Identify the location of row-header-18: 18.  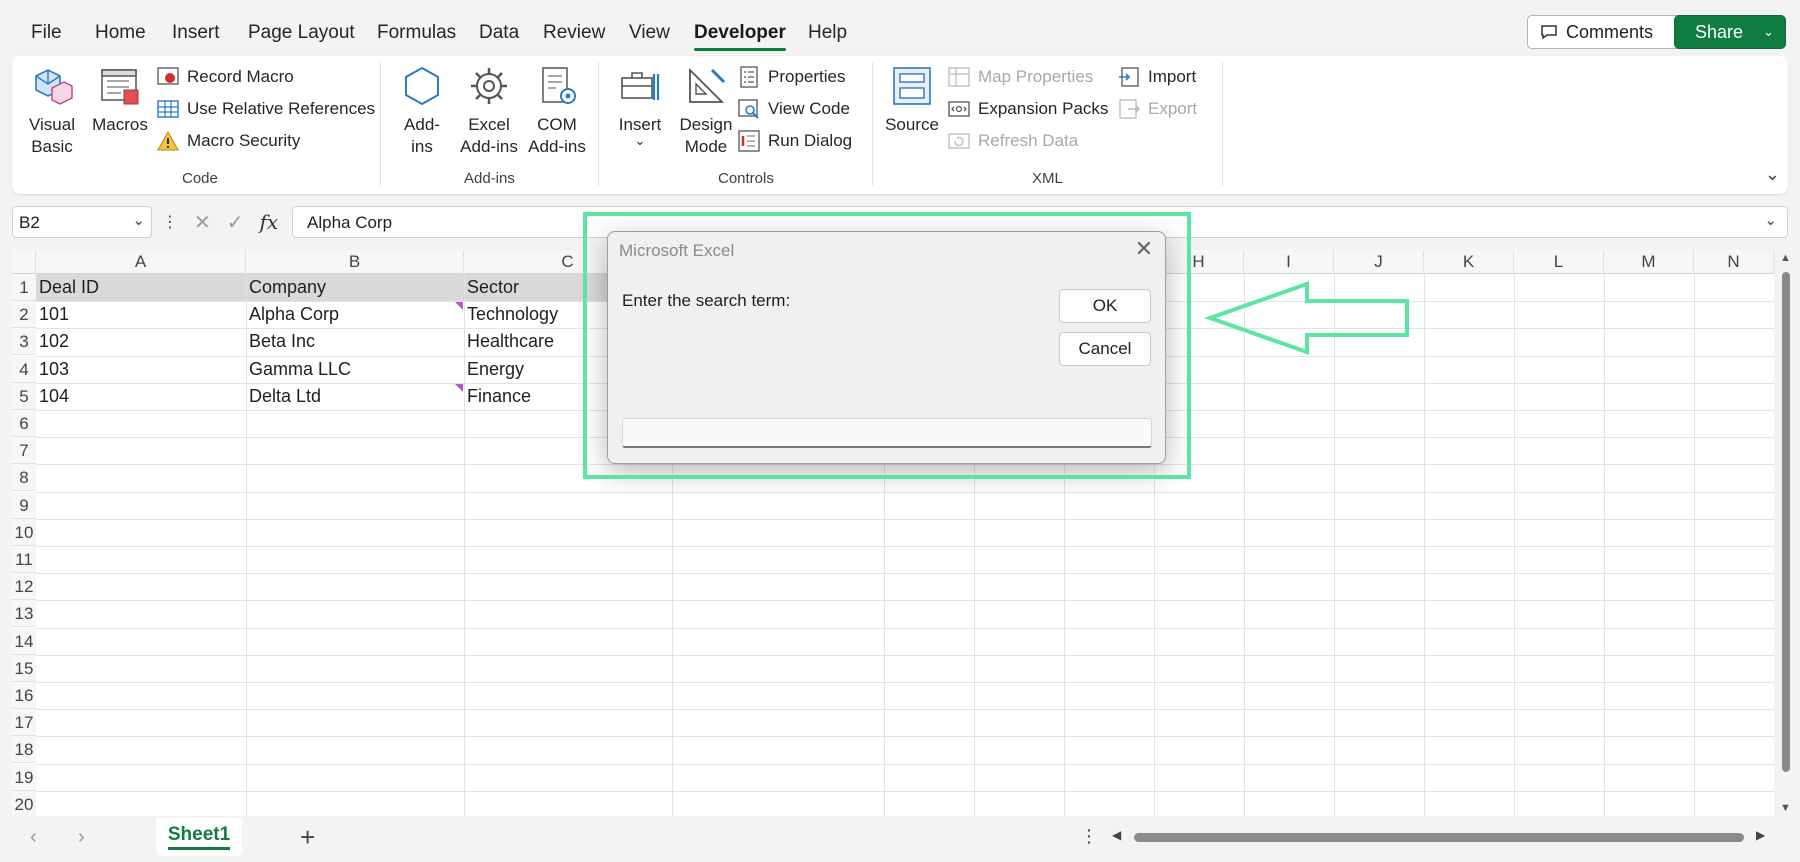
(24, 750).